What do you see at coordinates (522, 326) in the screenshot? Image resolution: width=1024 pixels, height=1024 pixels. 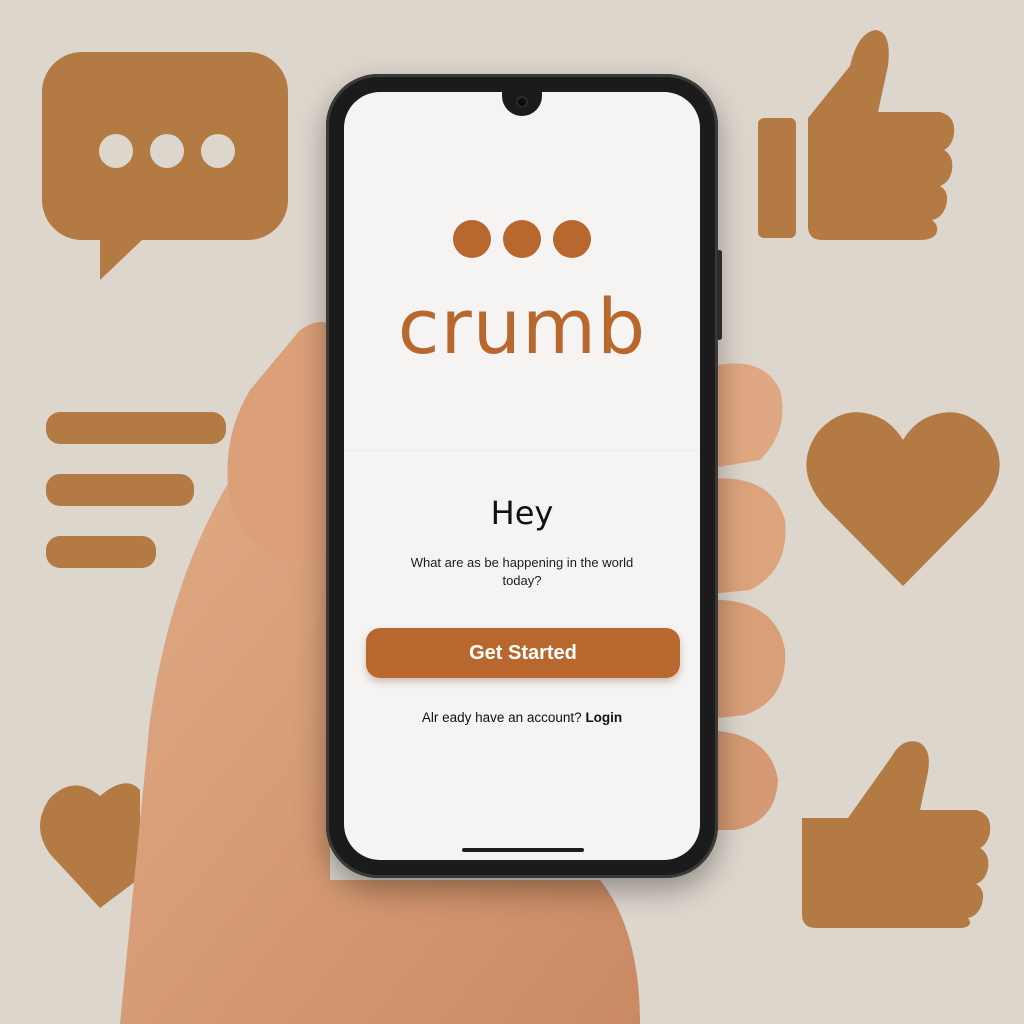 I see `app-brand-name: crumb` at bounding box center [522, 326].